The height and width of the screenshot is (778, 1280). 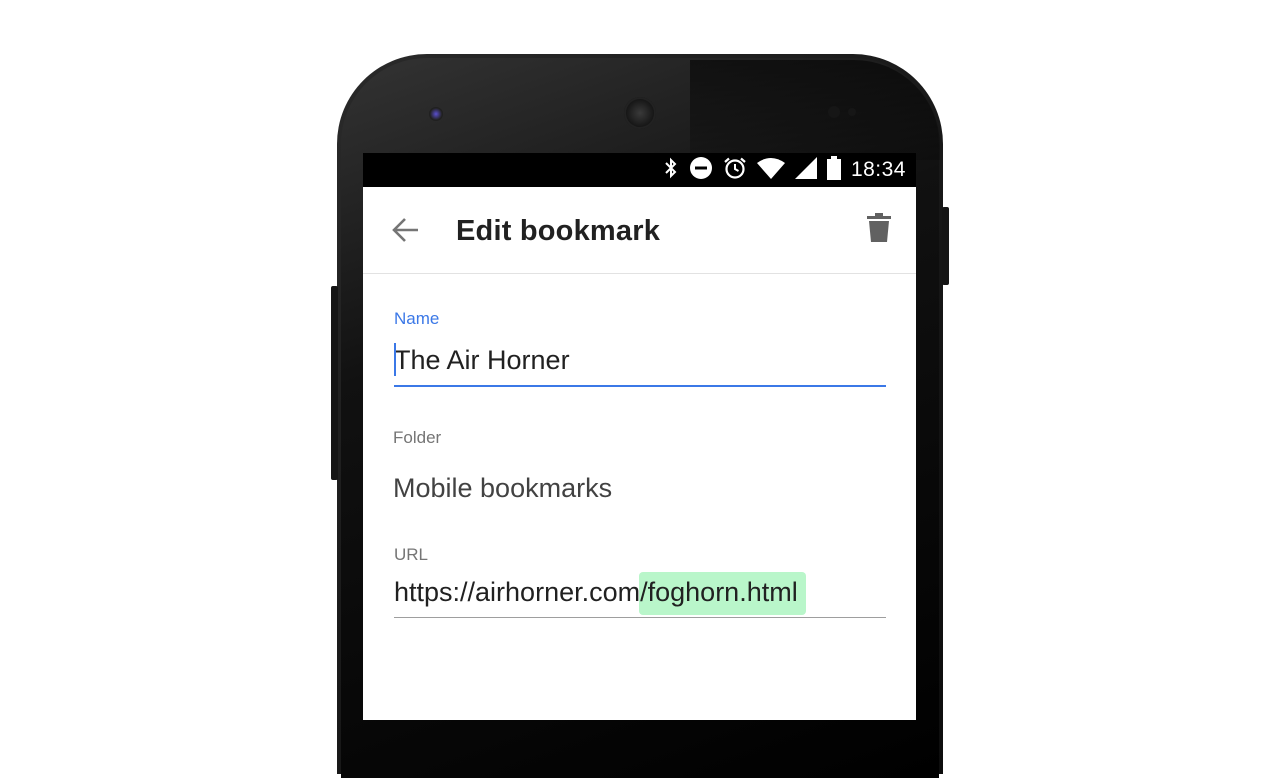 I want to click on power-button, so click(x=945, y=246).